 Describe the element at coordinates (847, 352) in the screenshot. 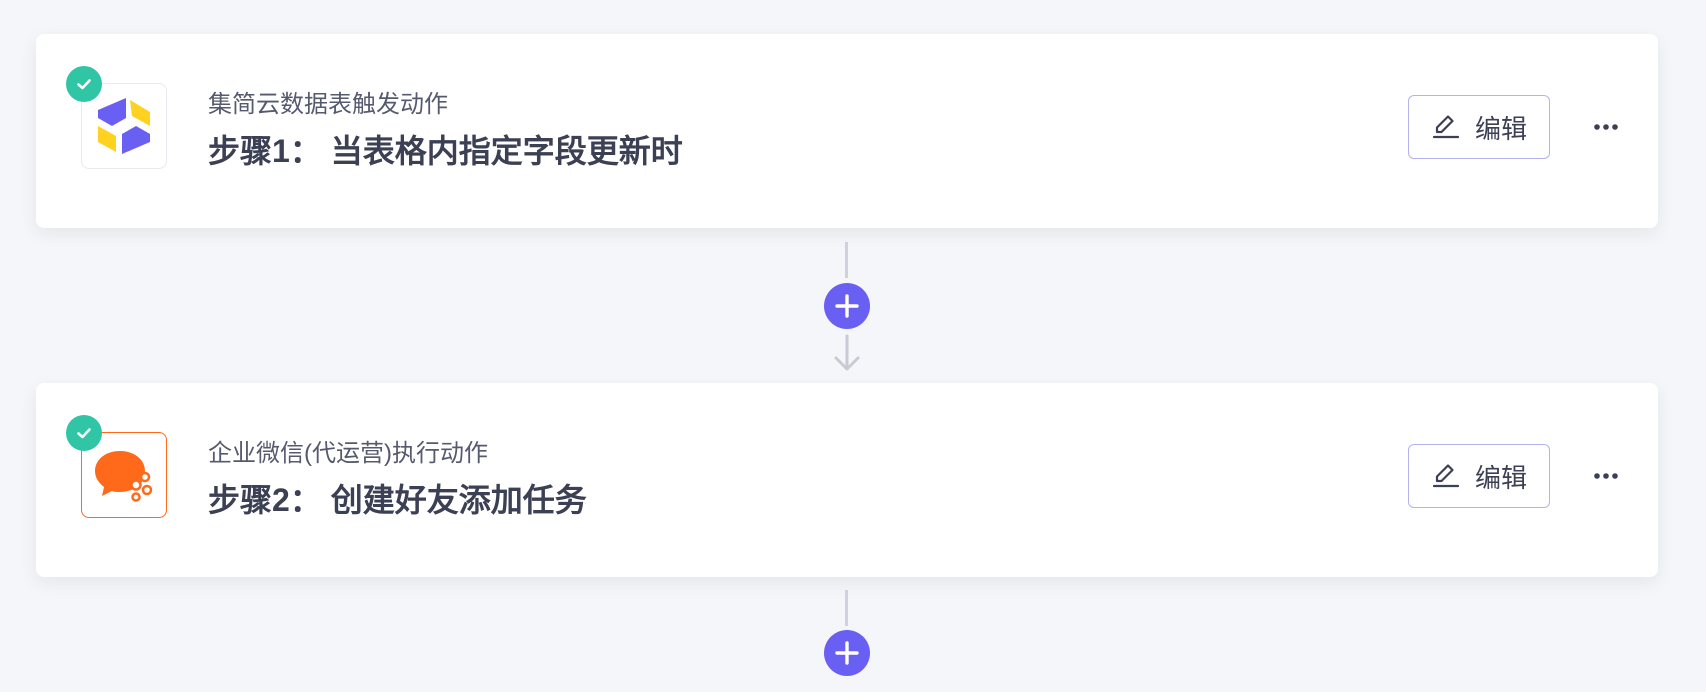

I see `arrow-down-icon` at that location.